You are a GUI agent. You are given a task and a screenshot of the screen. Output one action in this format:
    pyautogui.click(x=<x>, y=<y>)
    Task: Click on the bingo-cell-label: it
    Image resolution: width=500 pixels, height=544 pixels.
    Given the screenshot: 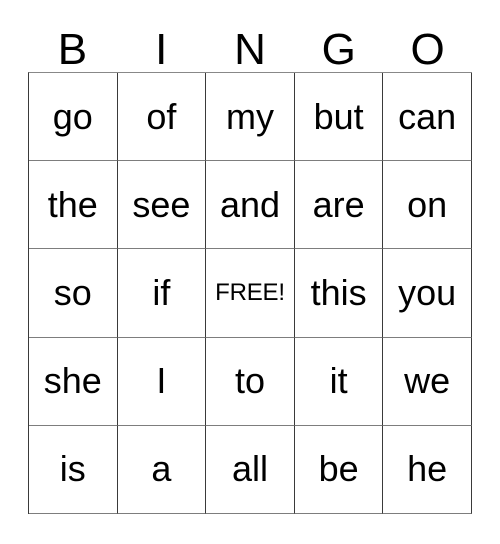 What is the action you would take?
    pyautogui.click(x=338, y=381)
    